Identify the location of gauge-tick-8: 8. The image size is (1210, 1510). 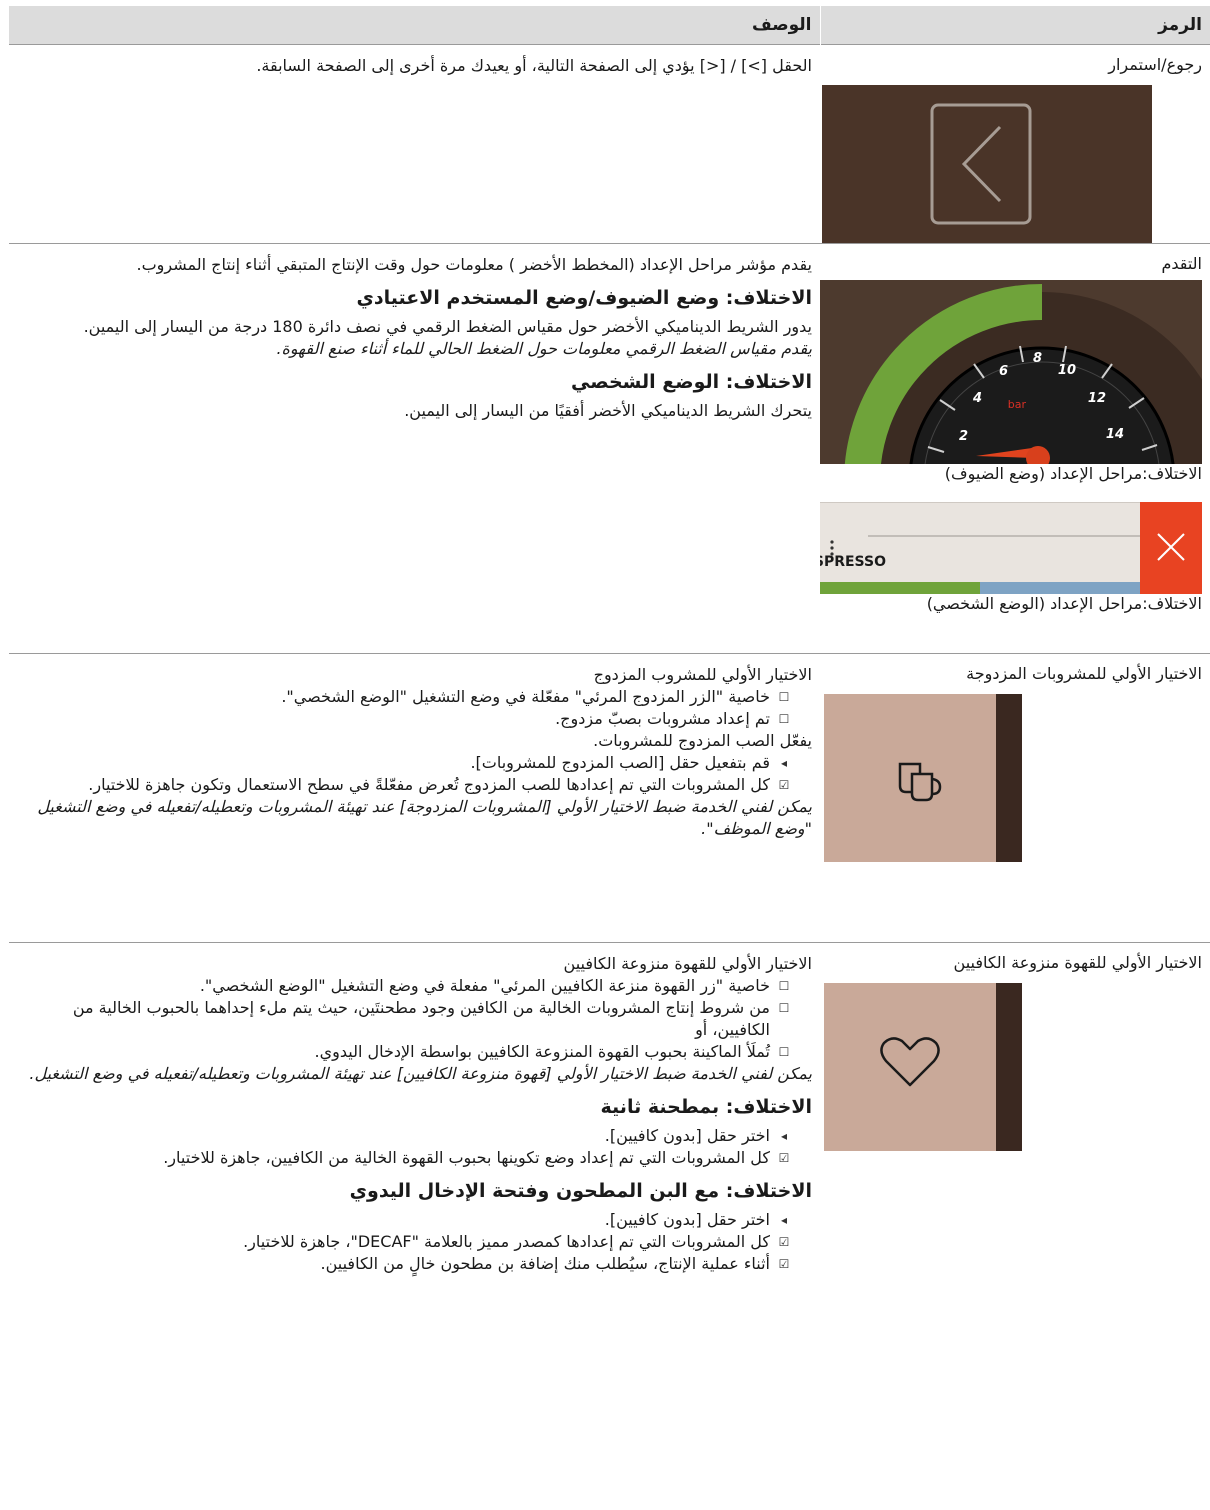
(1037, 358).